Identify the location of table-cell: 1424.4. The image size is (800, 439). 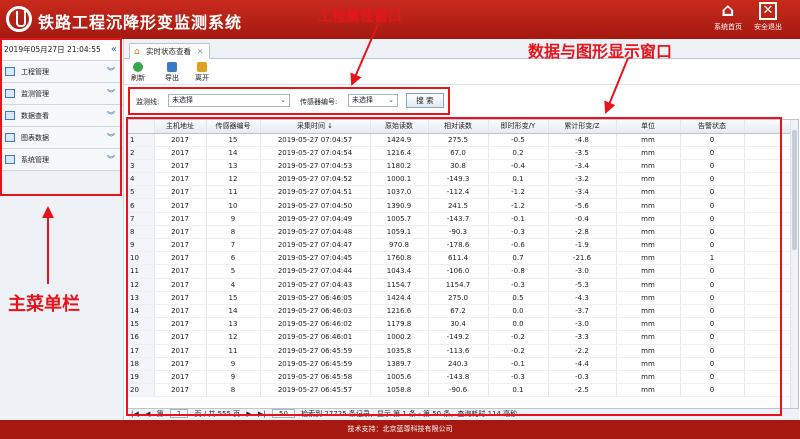
(399, 298).